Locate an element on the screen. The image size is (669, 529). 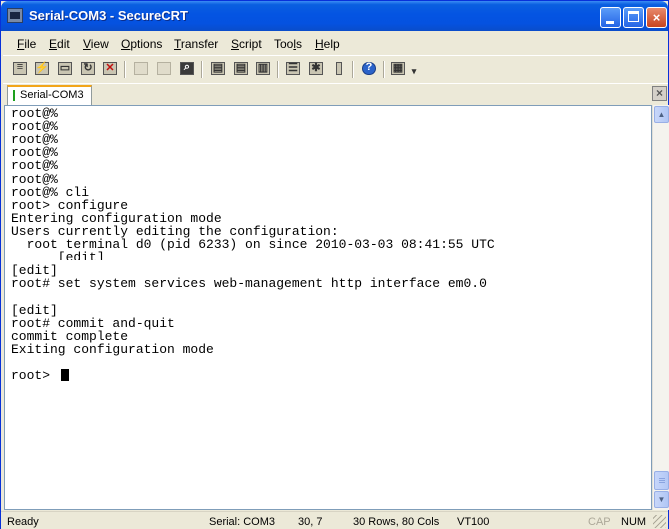
minimize-button is located at coordinates (610, 17).